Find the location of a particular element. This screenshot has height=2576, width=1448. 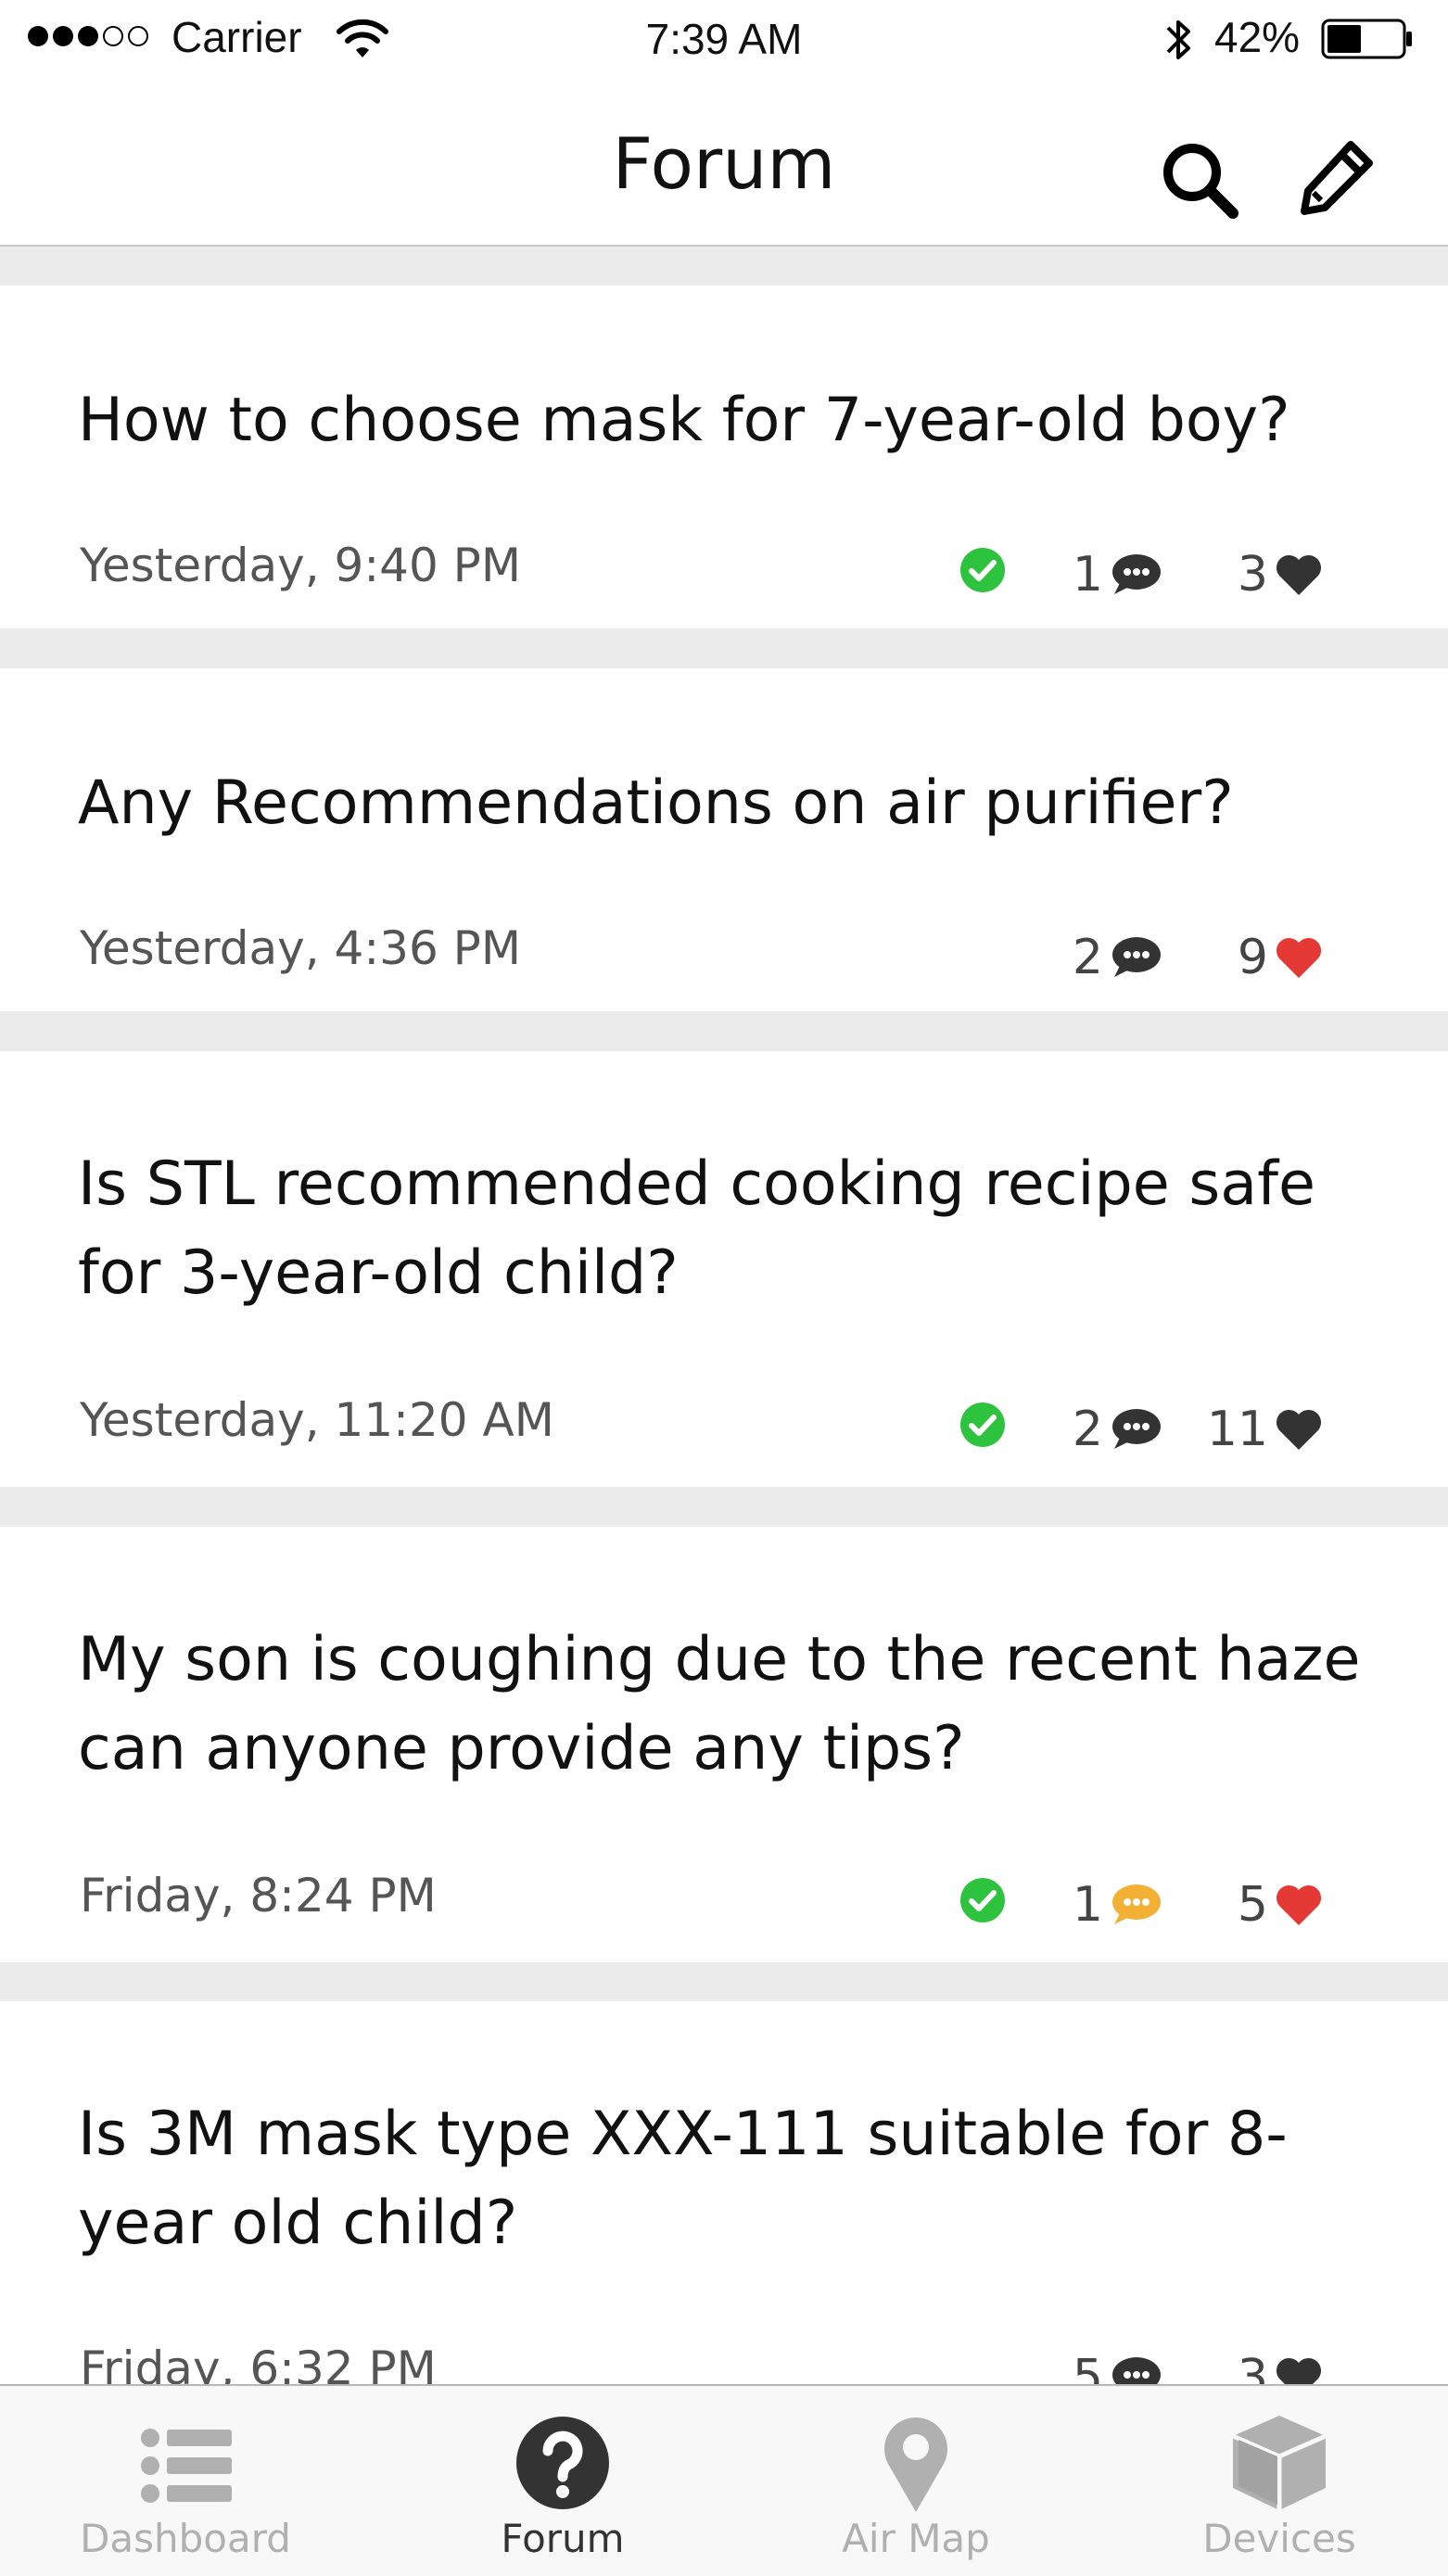

tab-bar: Dashboard Forum Air Map Devices is located at coordinates (724, 2480).